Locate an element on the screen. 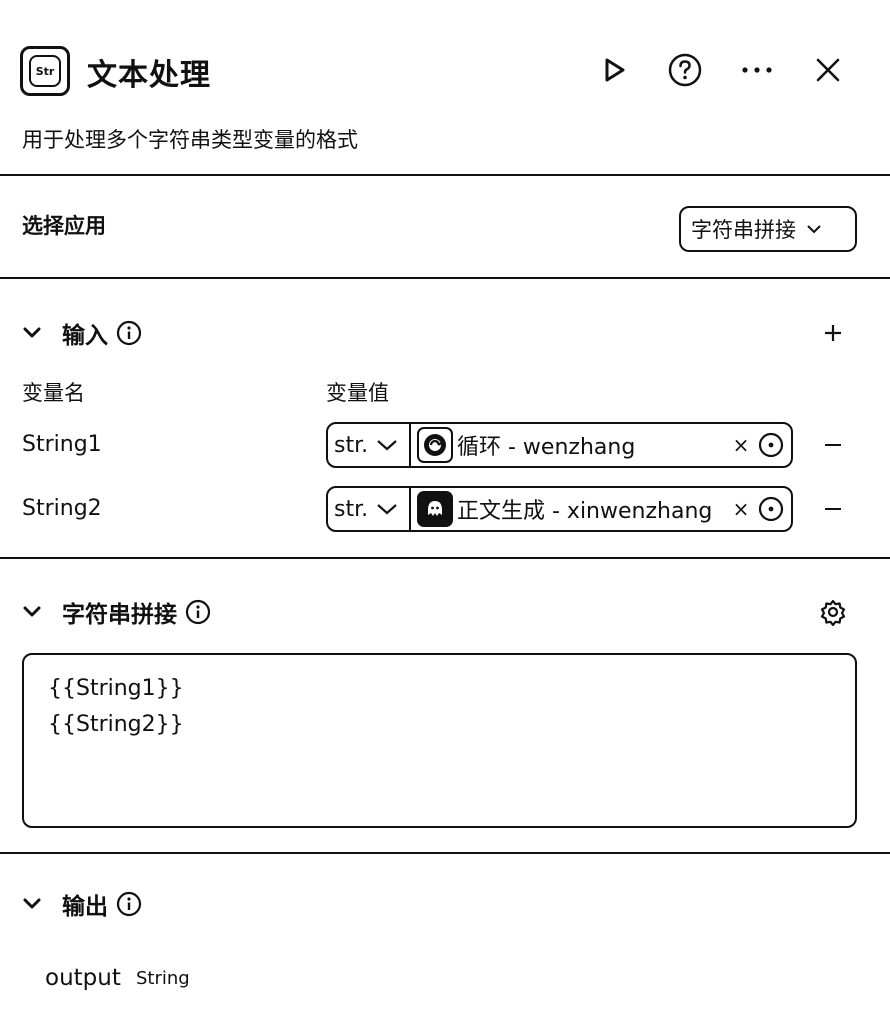 This screenshot has height=1015, width=890. panel-description: 用于处理多个字符串类型变量的格式 is located at coordinates (190, 140).